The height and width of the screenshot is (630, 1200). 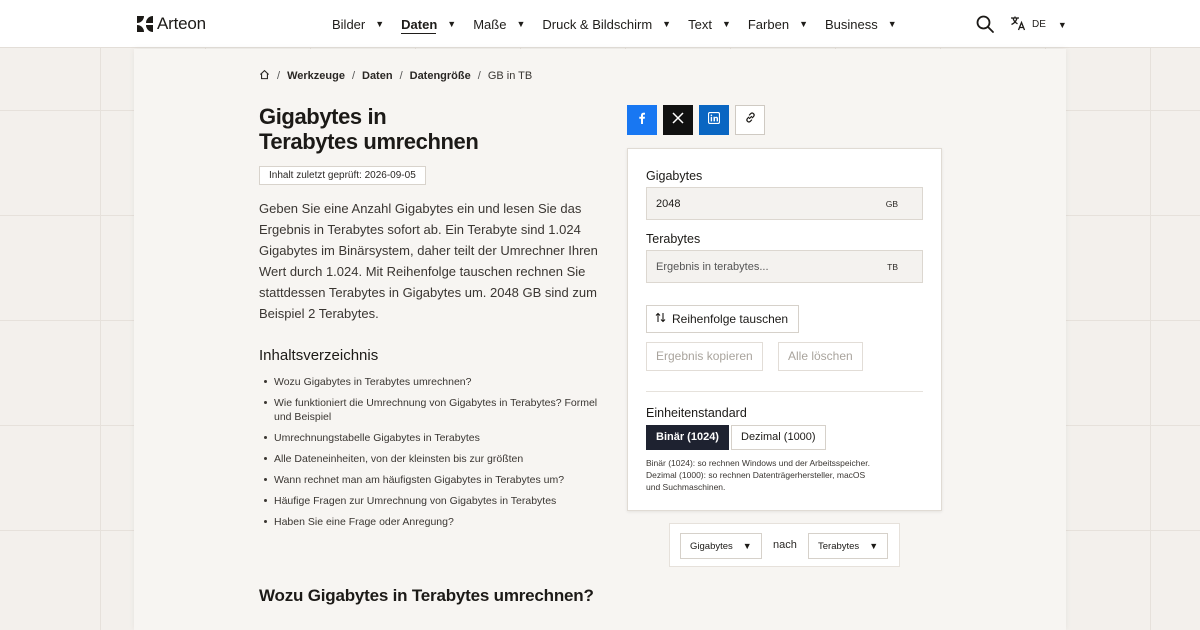 What do you see at coordinates (660, 319) in the screenshot?
I see `swap-icon` at bounding box center [660, 319].